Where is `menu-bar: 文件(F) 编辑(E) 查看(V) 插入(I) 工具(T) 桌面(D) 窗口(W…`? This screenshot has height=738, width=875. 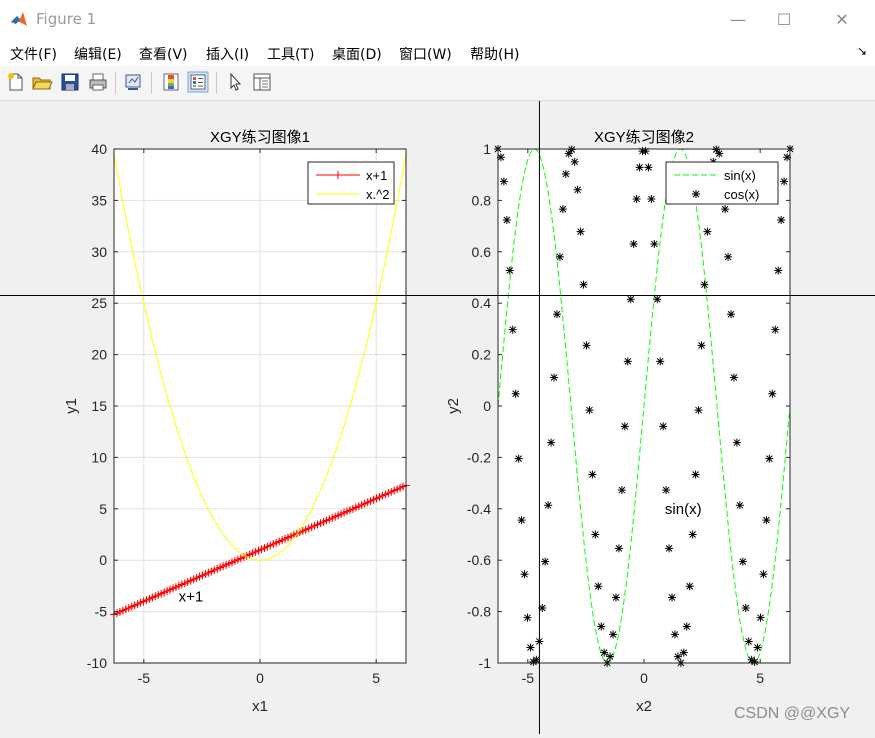 menu-bar: 文件(F) 编辑(E) 查看(V) 插入(I) 工具(T) 桌面(D) 窗口(W… is located at coordinates (437, 52).